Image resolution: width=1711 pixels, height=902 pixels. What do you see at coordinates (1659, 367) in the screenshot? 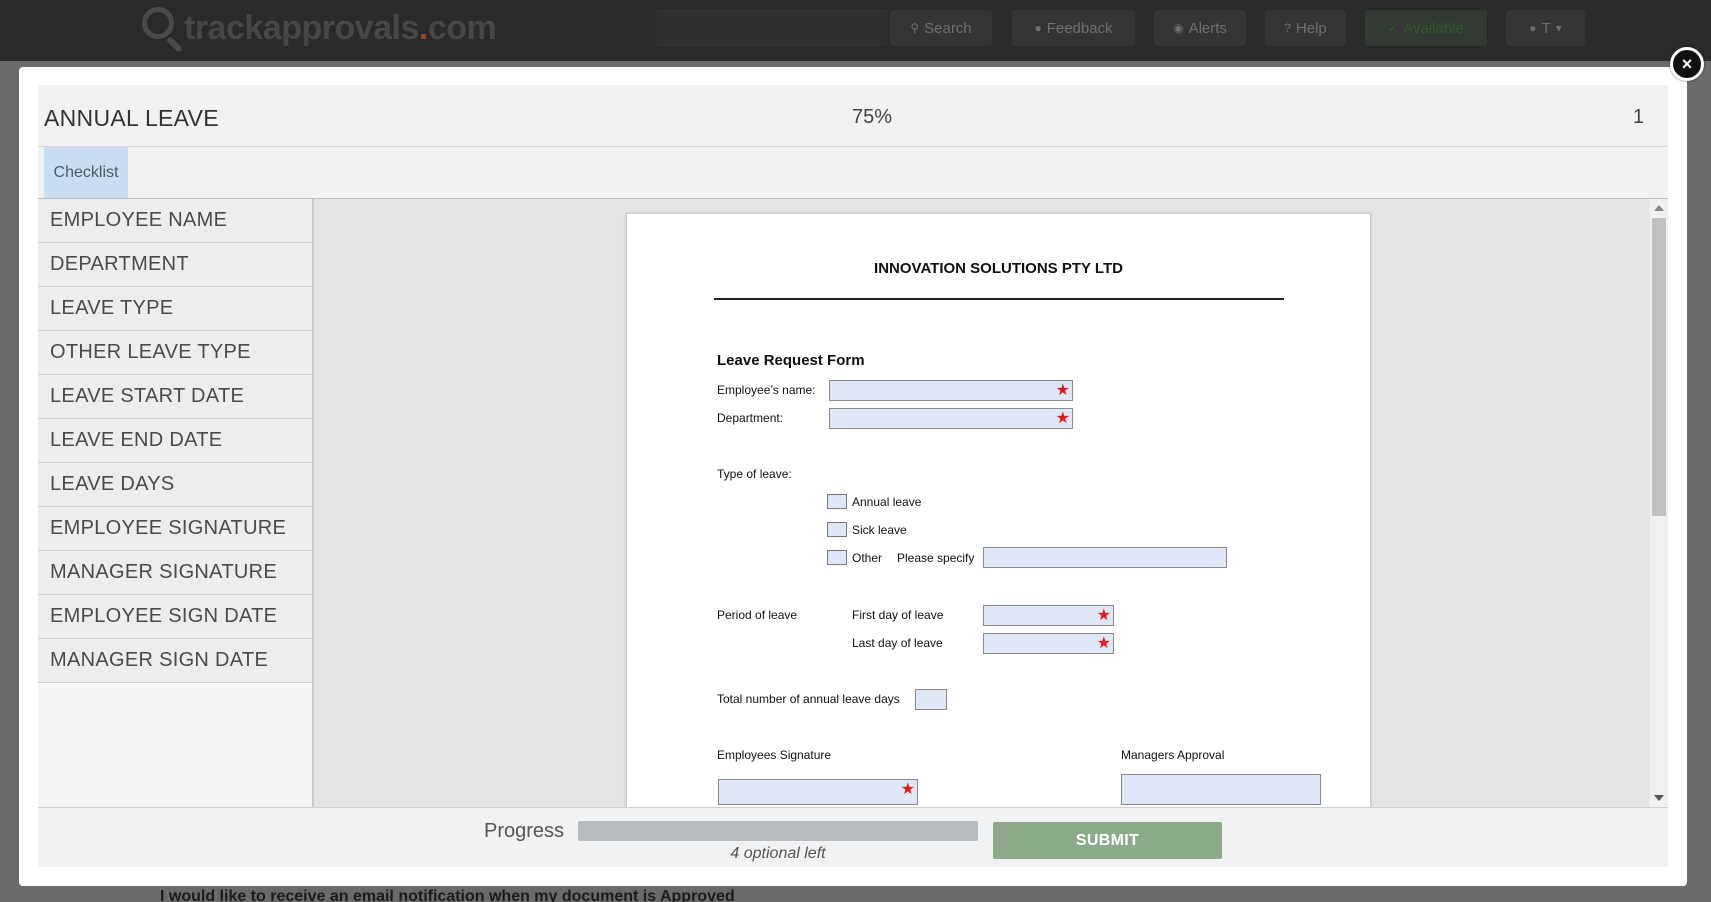
I see `scroll-thumb` at bounding box center [1659, 367].